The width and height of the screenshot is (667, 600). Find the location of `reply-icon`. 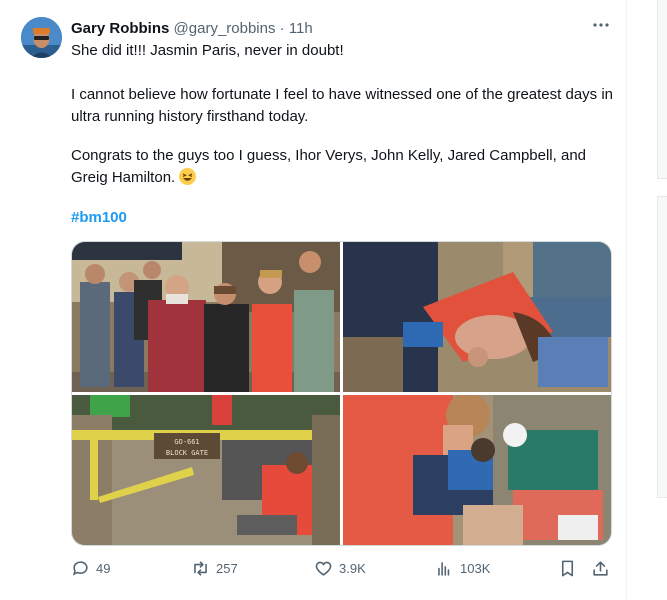

reply-icon is located at coordinates (80, 568).